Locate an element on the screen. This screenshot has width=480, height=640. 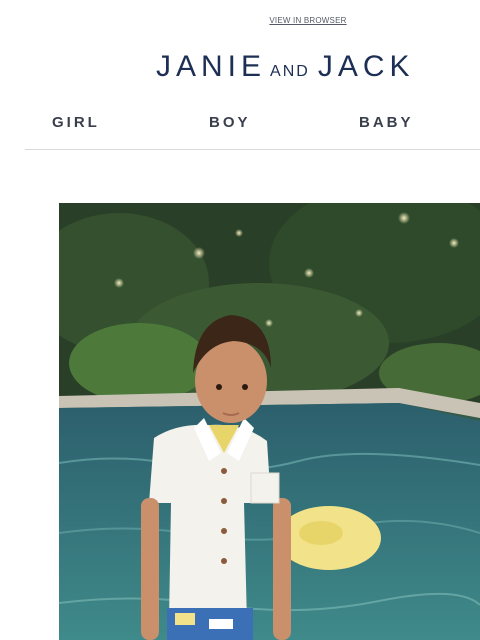
category-nav: GIRL BOY BABY is located at coordinates (240, 124).